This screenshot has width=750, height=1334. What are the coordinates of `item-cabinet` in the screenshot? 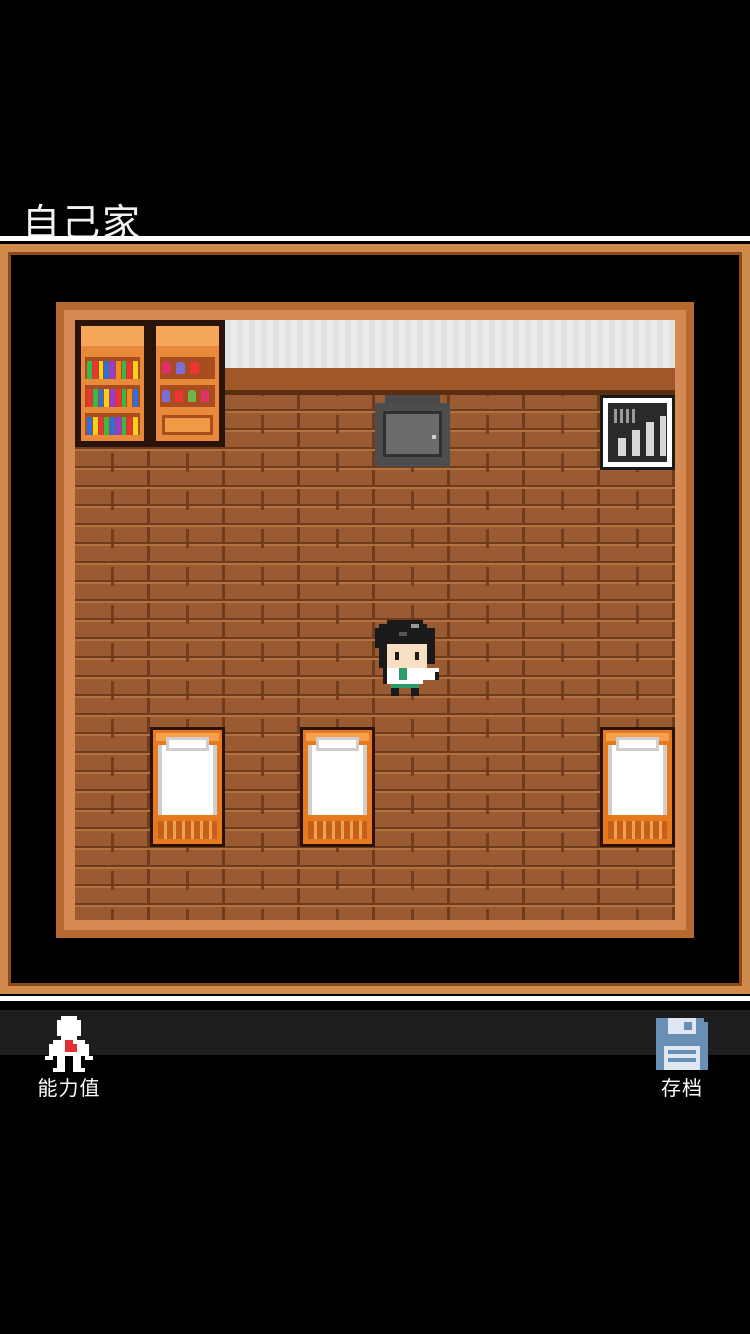 It's located at (187, 383).